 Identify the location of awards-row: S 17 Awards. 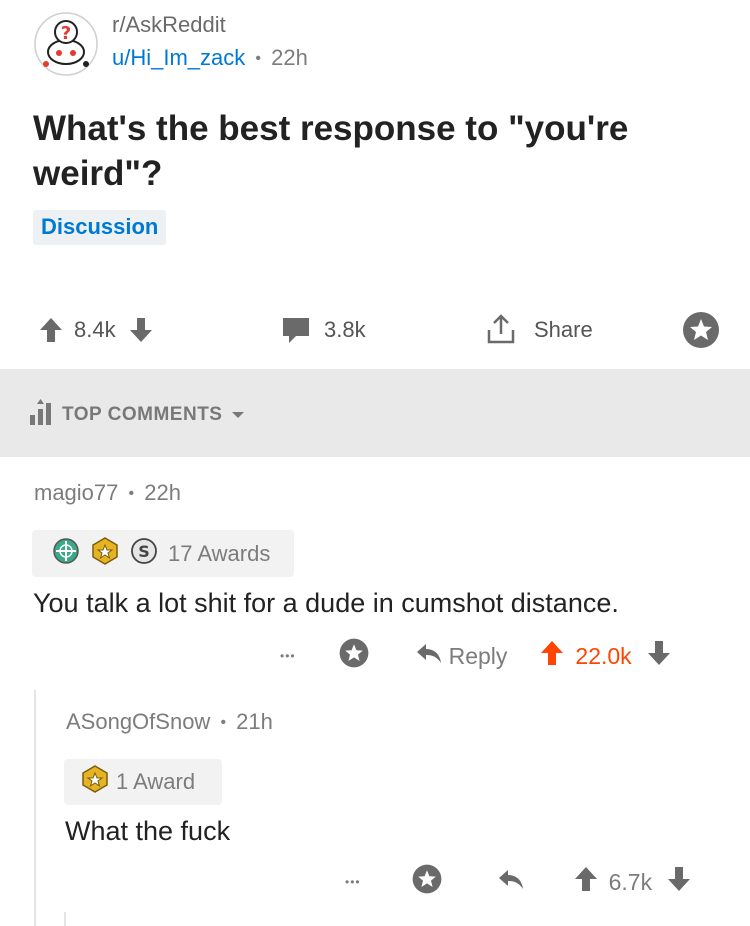
(163, 553).